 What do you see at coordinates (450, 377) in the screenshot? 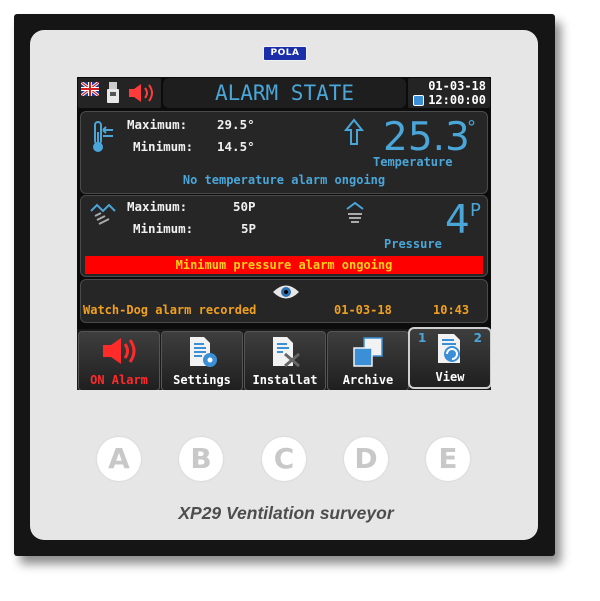
I see `view-label: View` at bounding box center [450, 377].